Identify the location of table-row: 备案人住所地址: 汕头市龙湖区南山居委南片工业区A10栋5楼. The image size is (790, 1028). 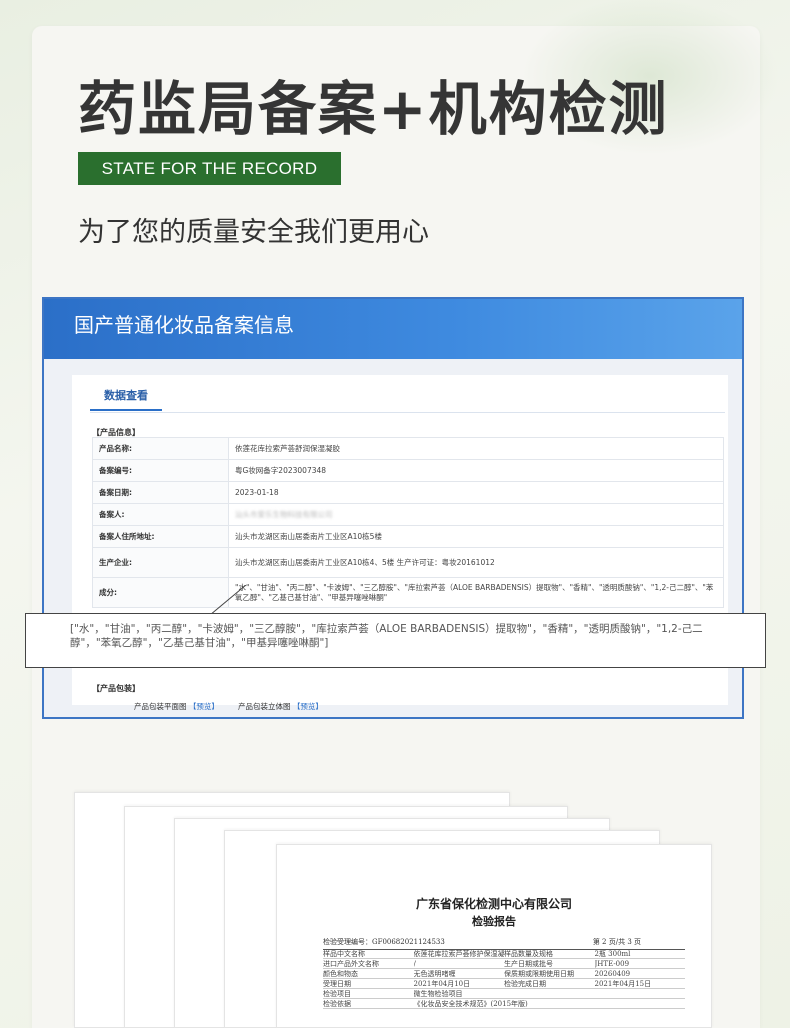
(408, 536).